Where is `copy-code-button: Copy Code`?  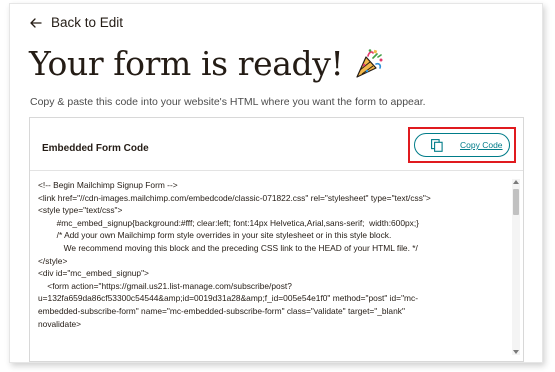
copy-code-button: Copy Code is located at coordinates (462, 145).